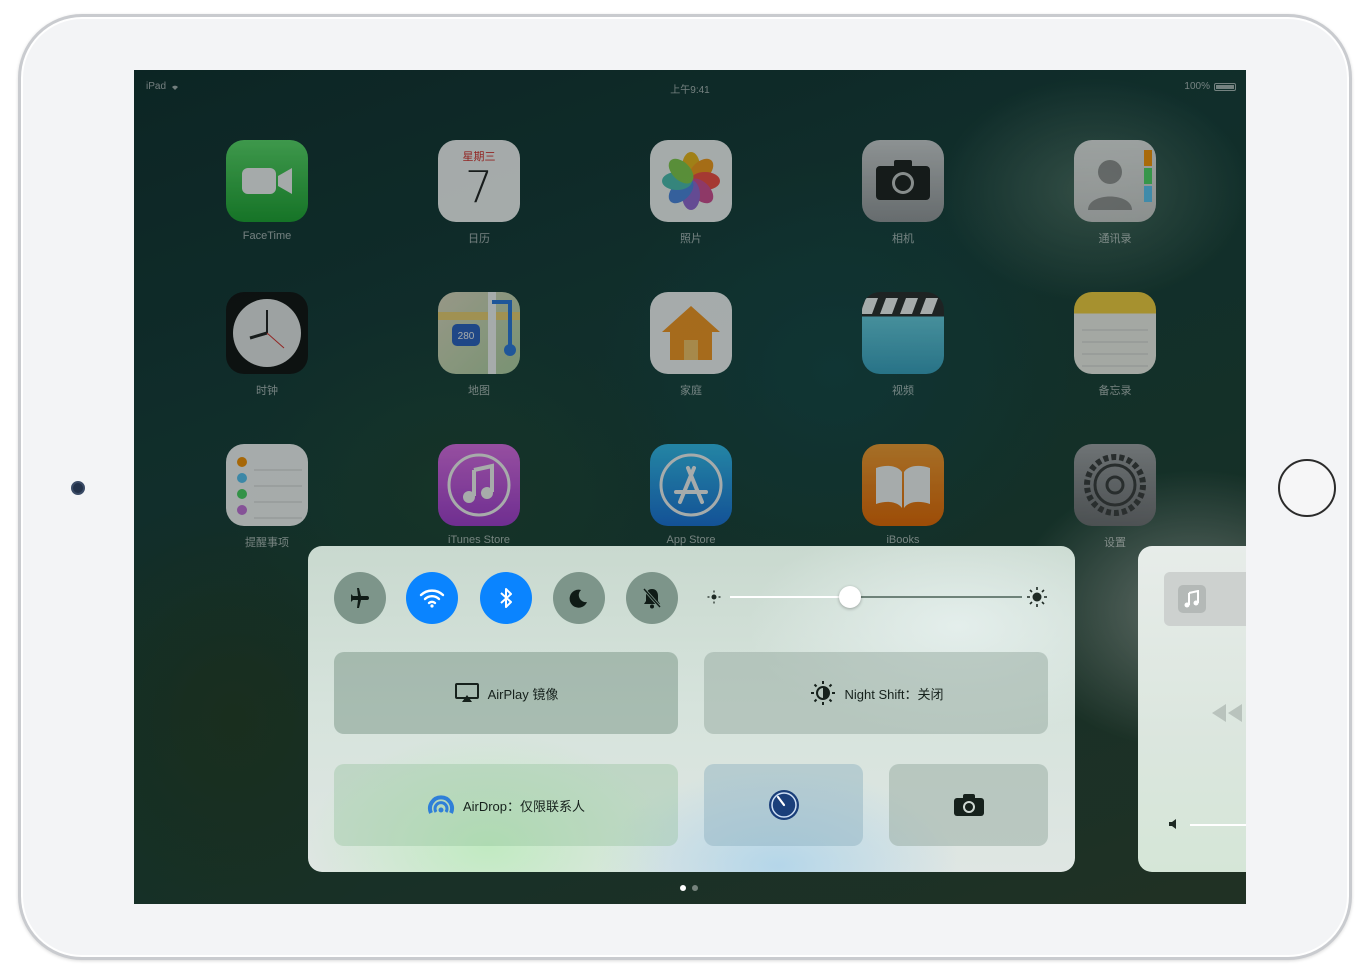 The width and height of the screenshot is (1356, 964). I want to click on brightness-low-icon, so click(714, 597).